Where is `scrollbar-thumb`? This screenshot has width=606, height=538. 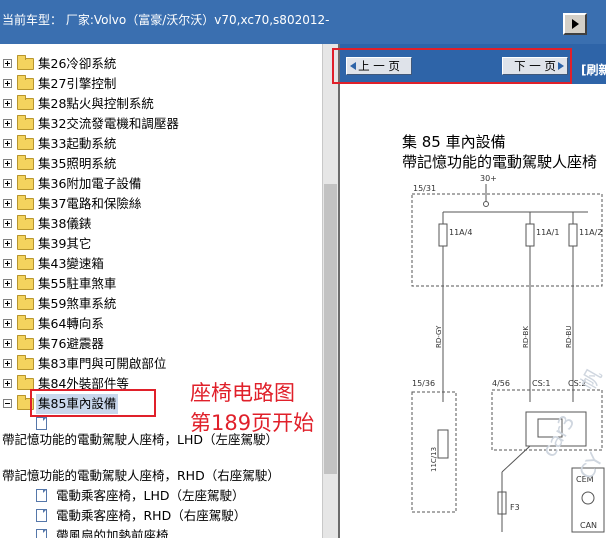
scrollbar-thumb is located at coordinates (330, 329).